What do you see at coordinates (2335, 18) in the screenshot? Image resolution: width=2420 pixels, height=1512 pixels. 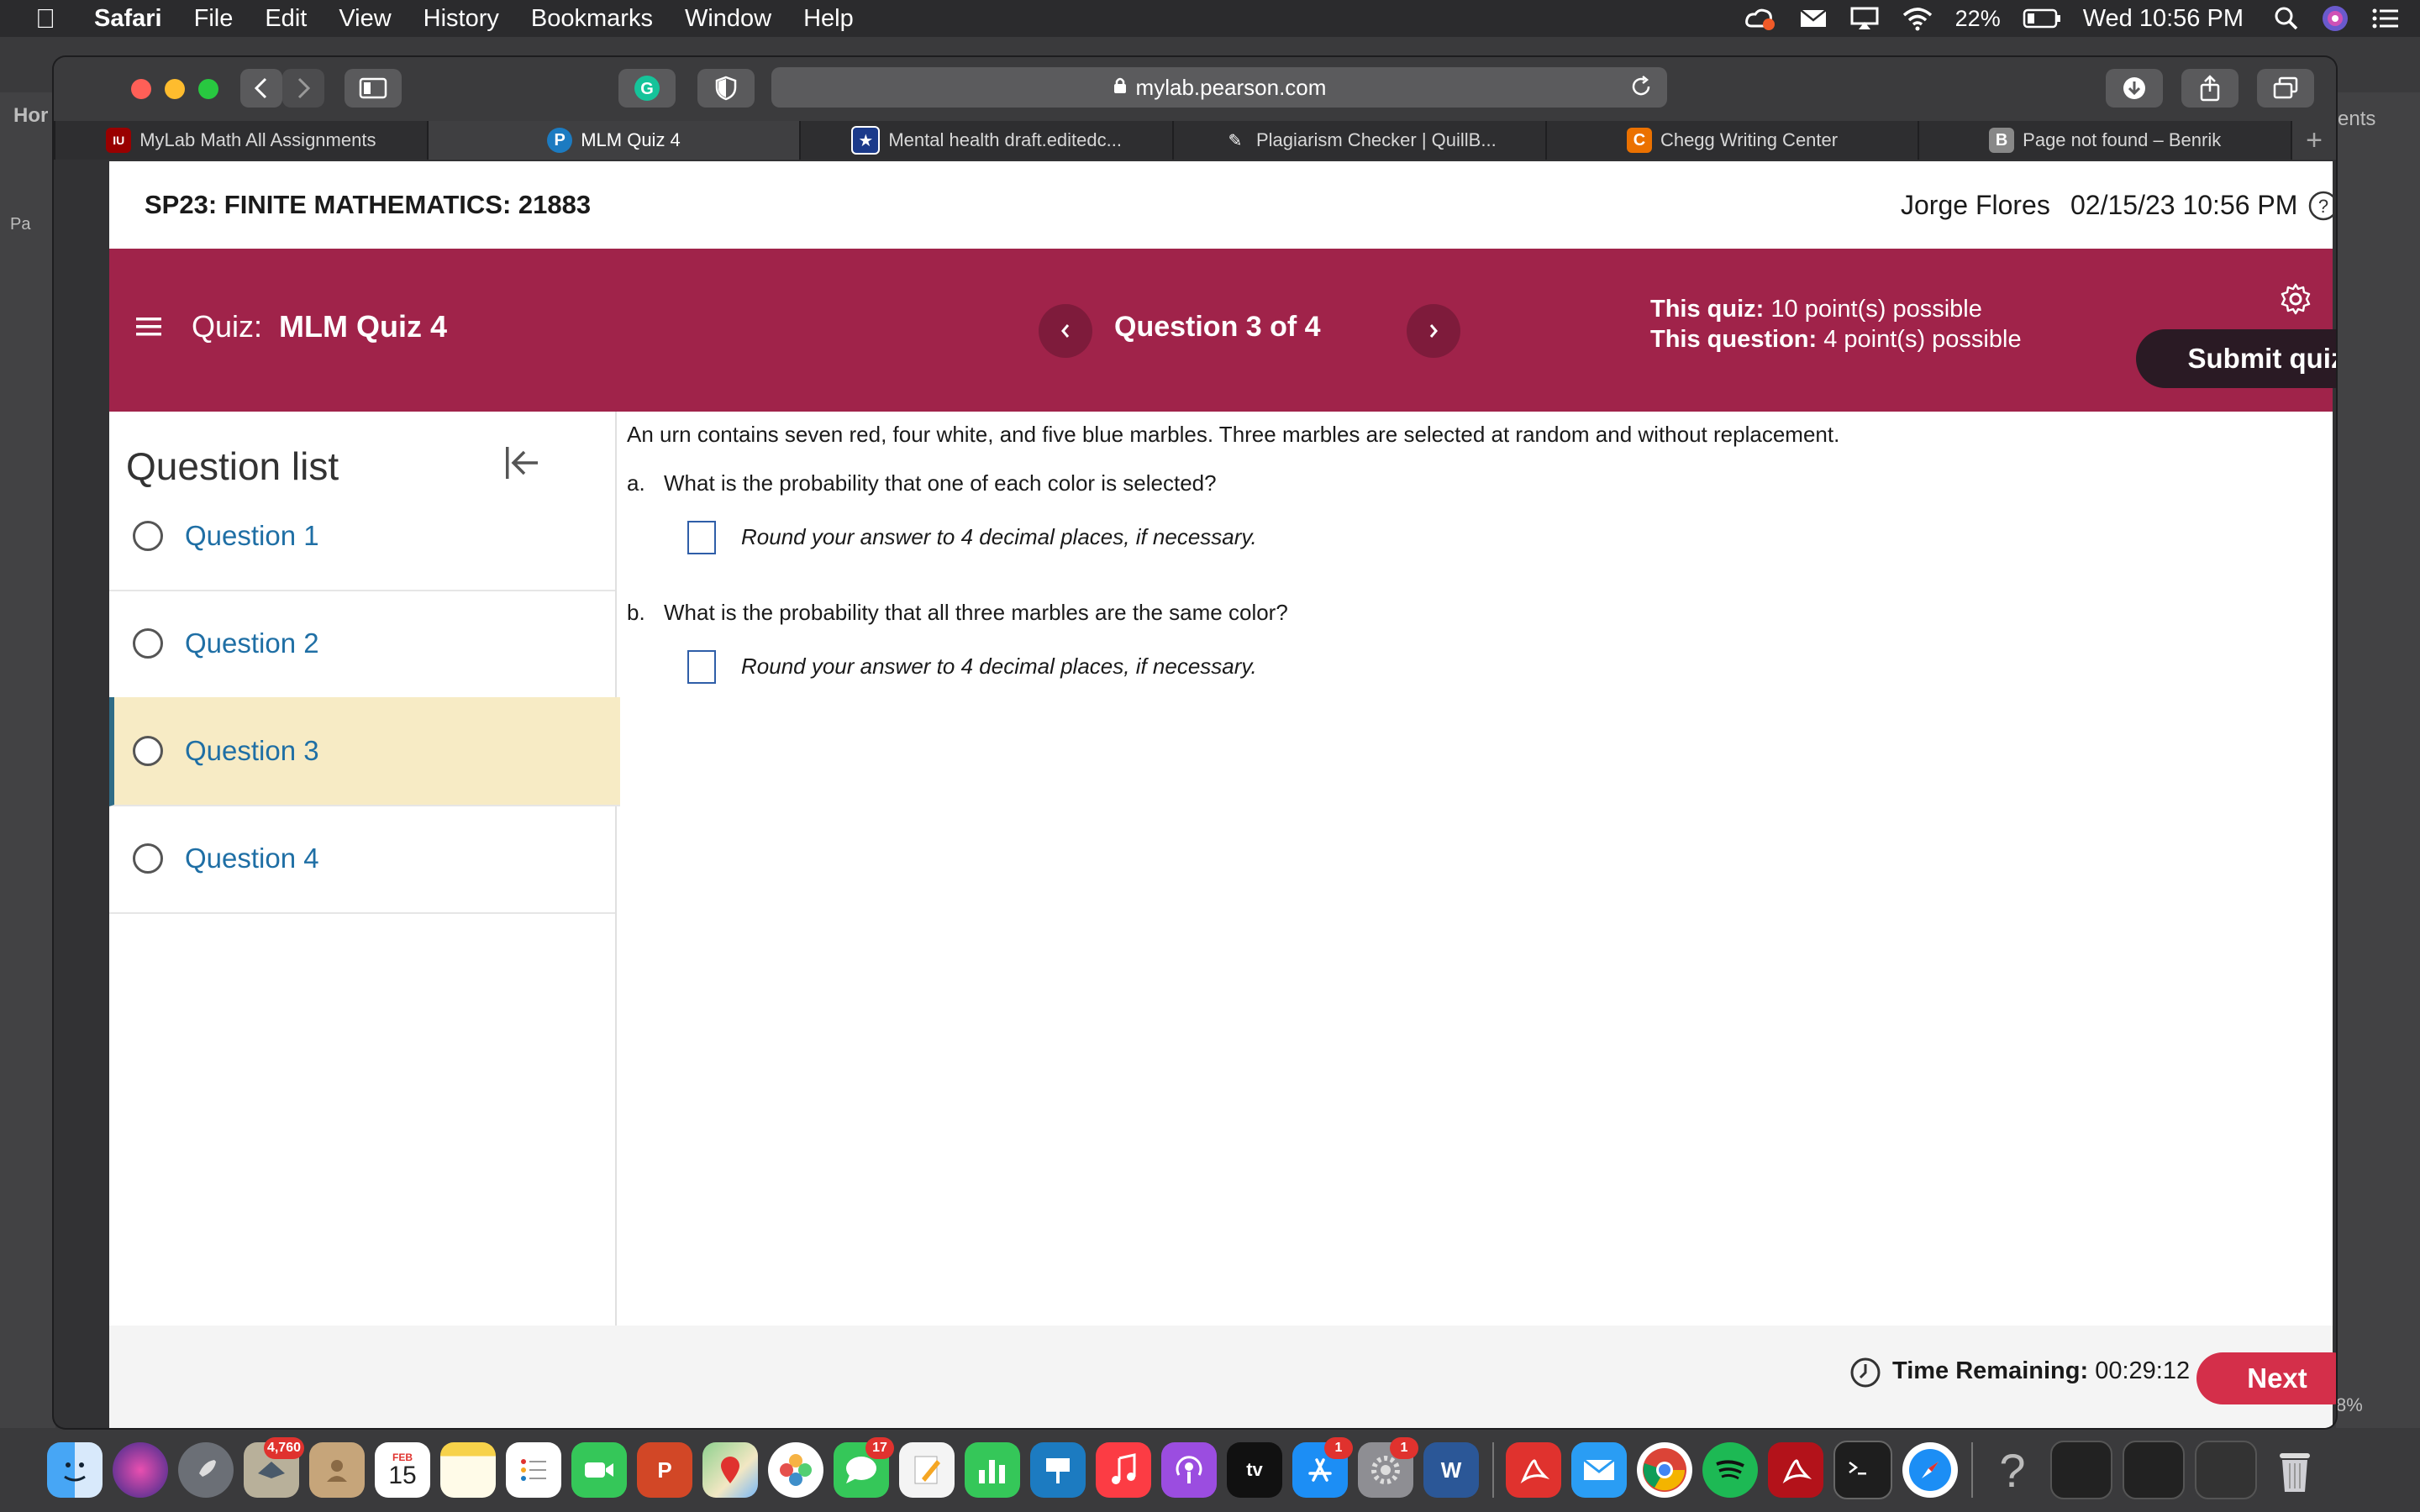 I see `siri-icon` at bounding box center [2335, 18].